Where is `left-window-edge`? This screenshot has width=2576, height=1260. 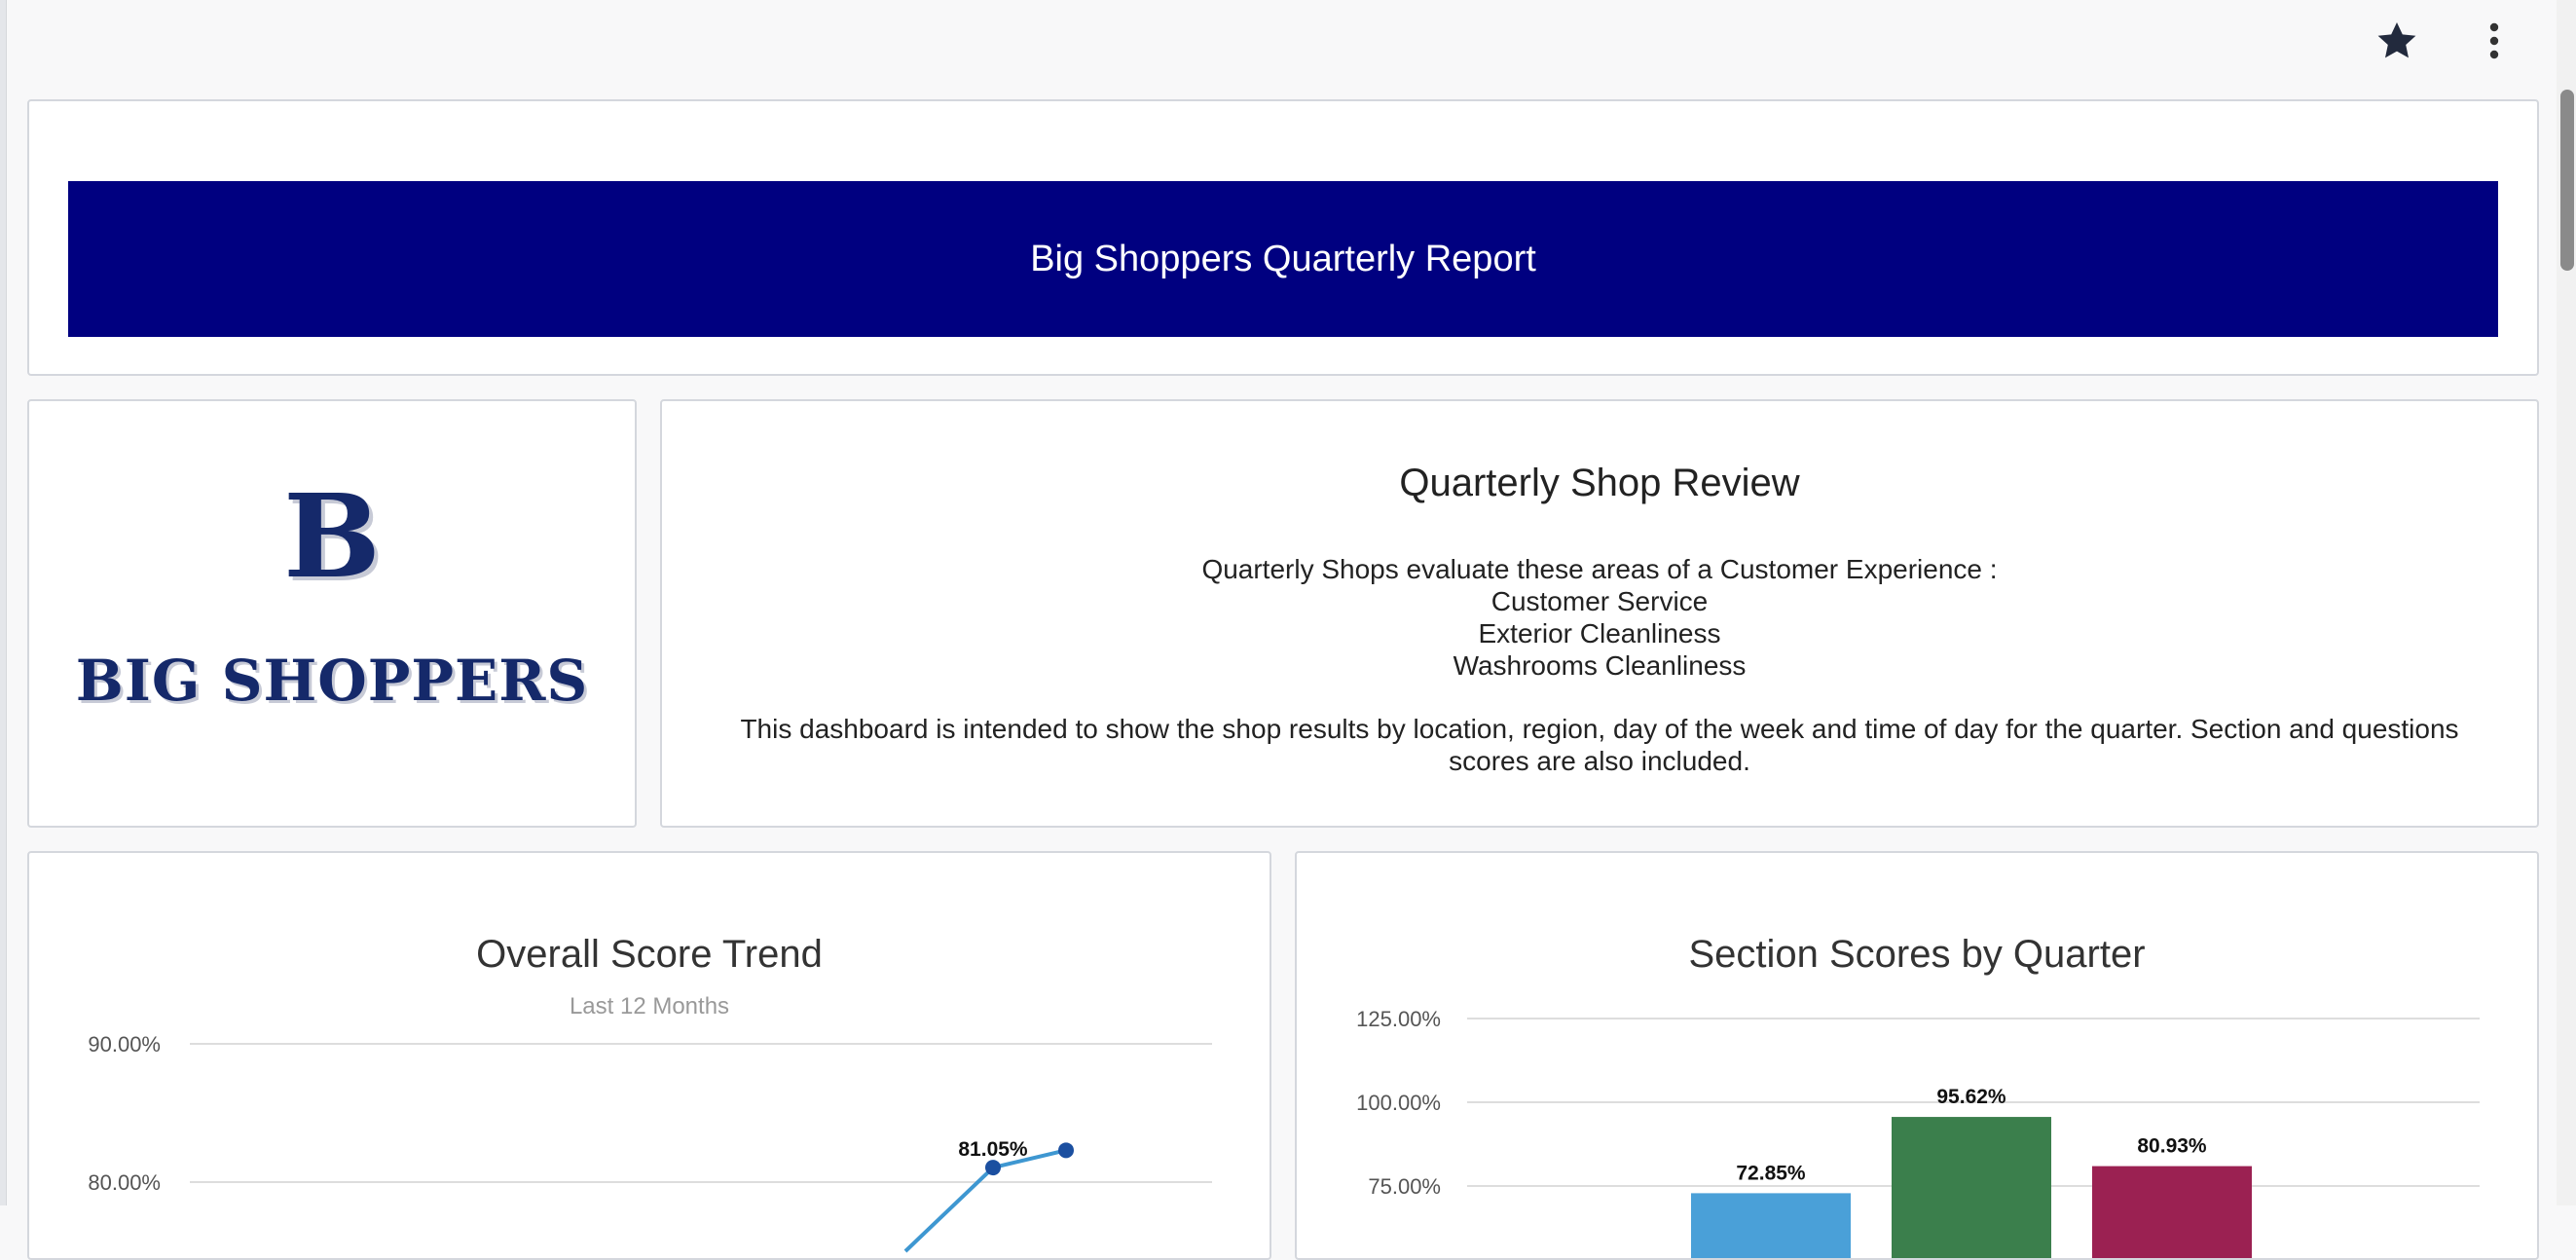
left-window-edge is located at coordinates (3, 602).